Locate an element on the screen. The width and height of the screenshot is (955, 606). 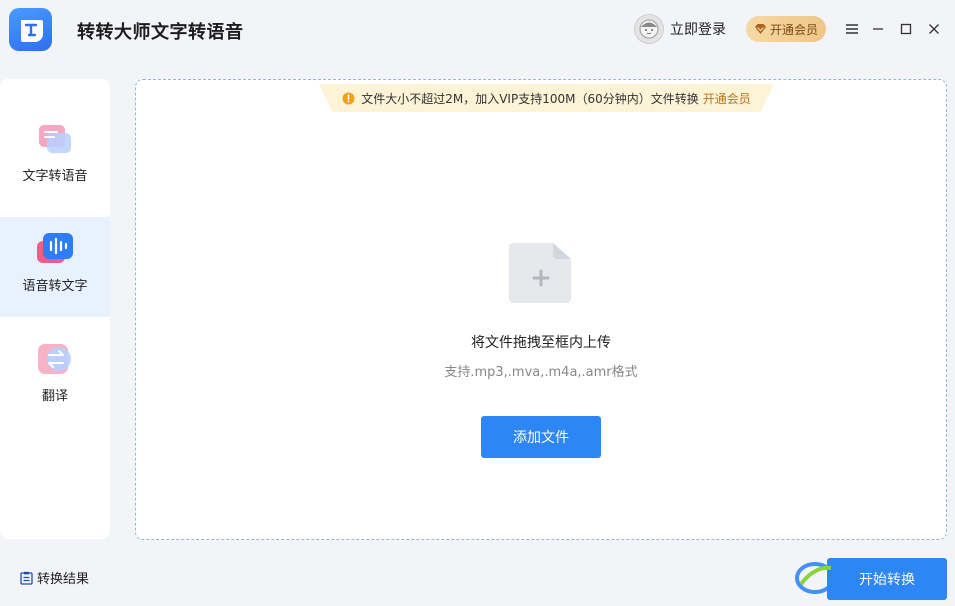
warning-icon is located at coordinates (348, 98).